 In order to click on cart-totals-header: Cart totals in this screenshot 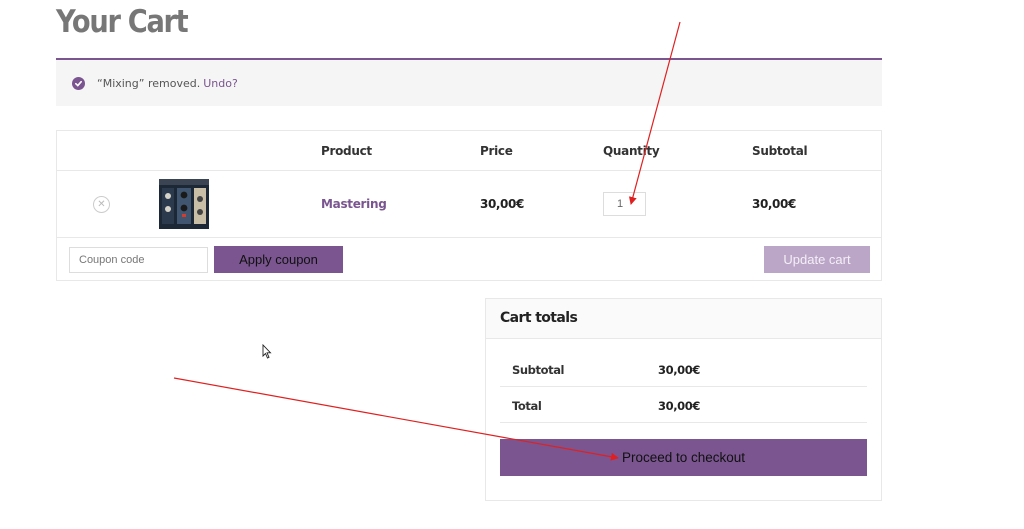, I will do `click(683, 319)`.